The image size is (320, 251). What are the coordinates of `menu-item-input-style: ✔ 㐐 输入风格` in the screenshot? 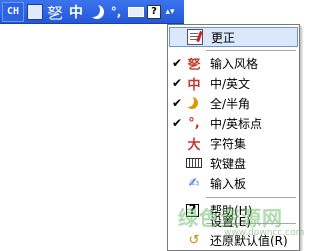 It's located at (233, 63).